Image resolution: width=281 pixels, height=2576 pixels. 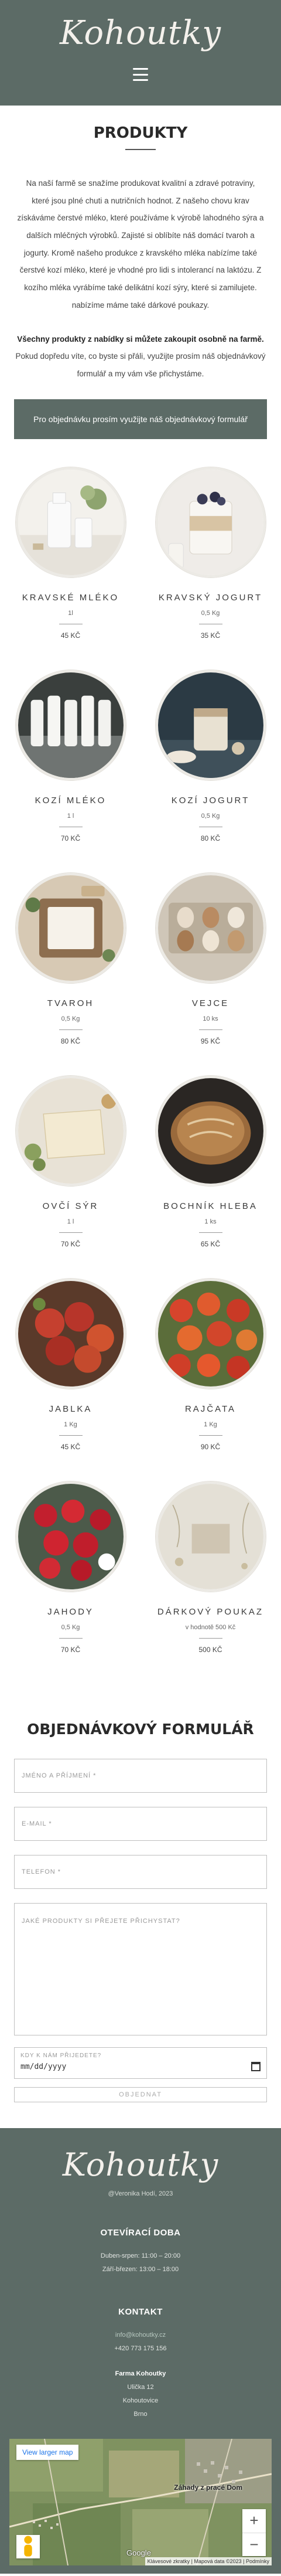 I want to click on product-name: RAJČATA, so click(x=211, y=1409).